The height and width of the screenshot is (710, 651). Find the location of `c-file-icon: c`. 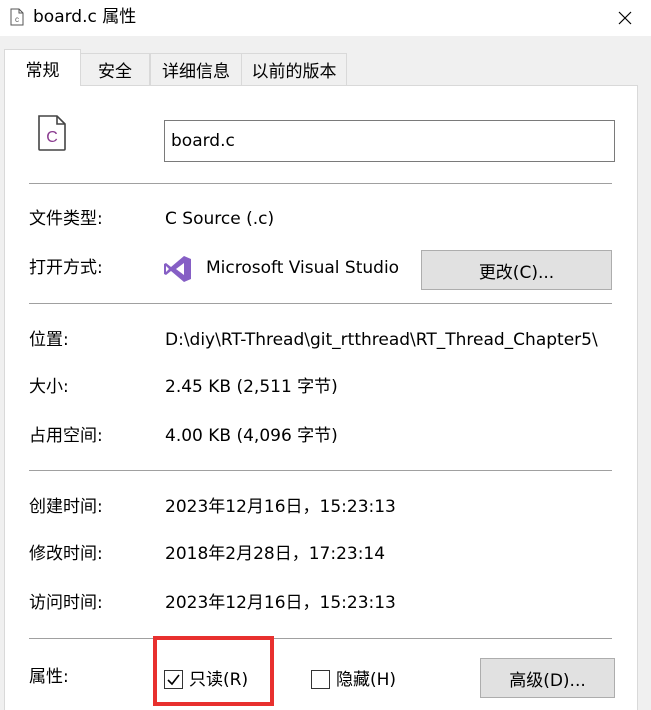

c-file-icon: c is located at coordinates (17, 17).